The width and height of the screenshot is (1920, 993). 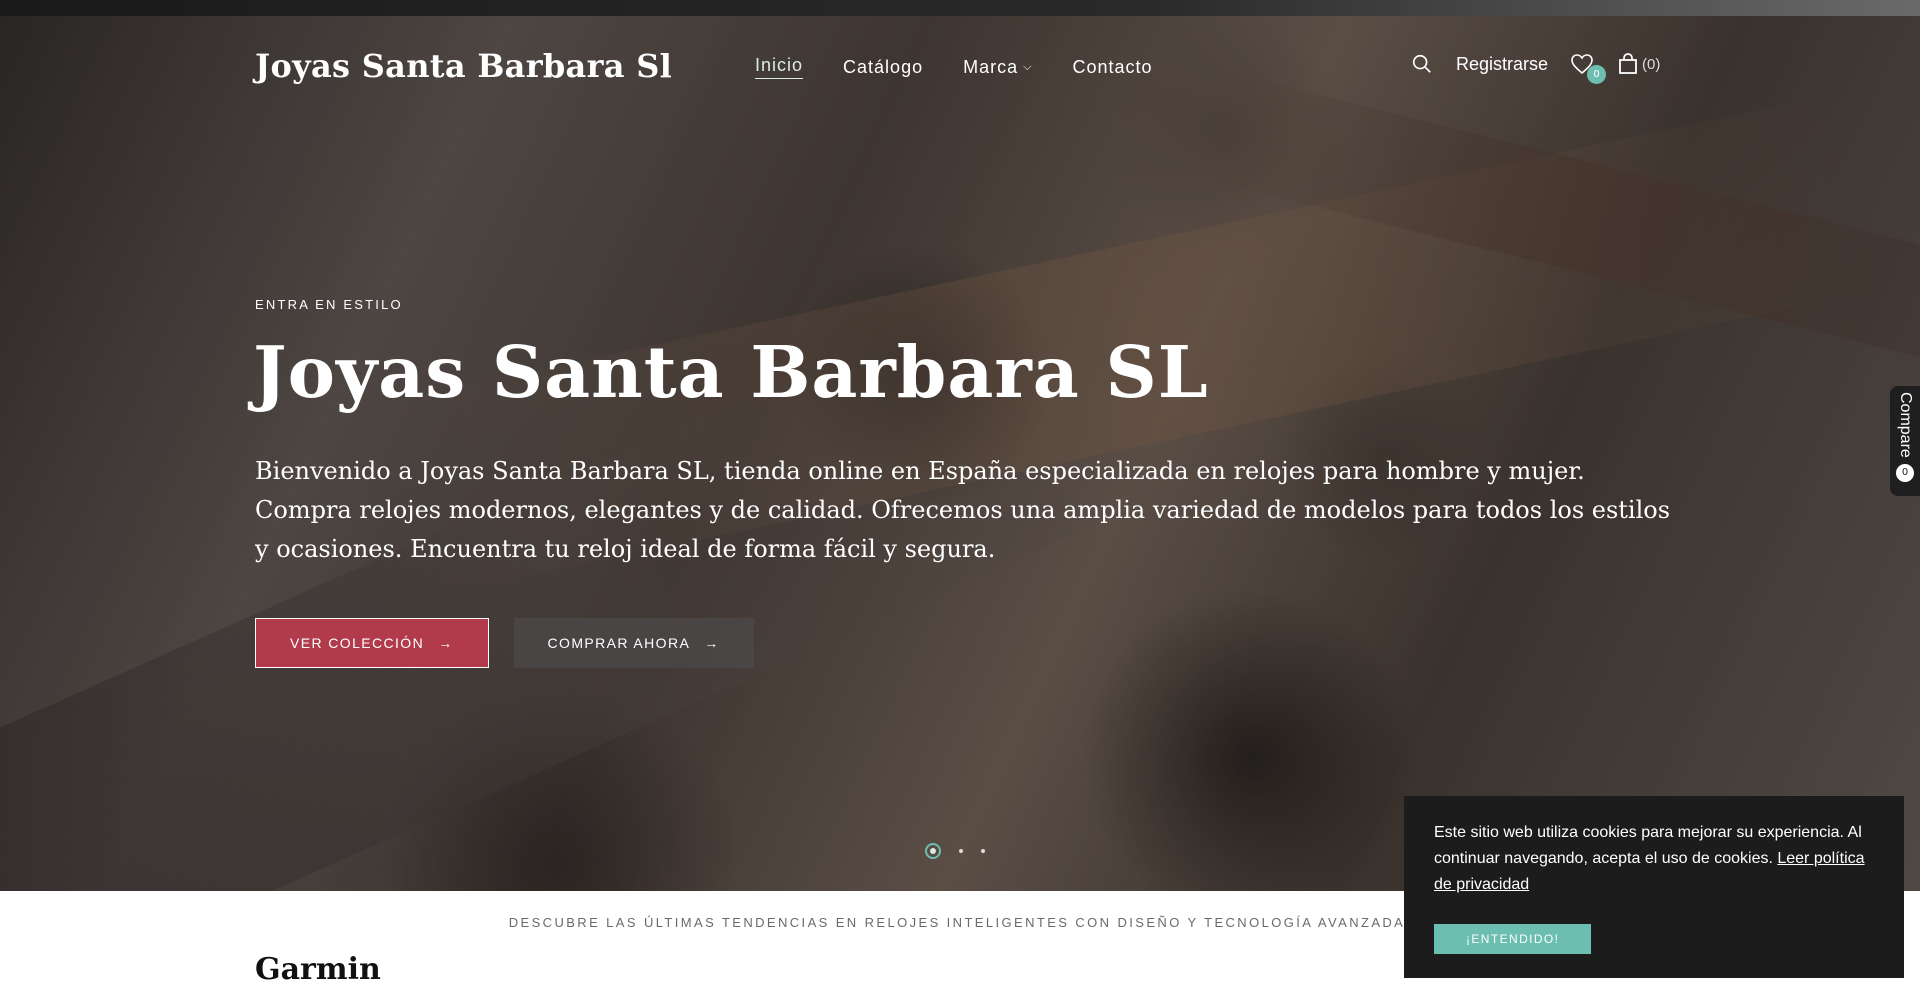 What do you see at coordinates (1628, 64) in the screenshot?
I see `shopping-bag-icon` at bounding box center [1628, 64].